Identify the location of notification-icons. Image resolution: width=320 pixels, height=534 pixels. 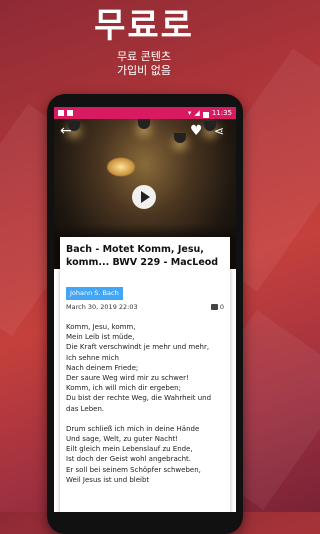
(65, 111).